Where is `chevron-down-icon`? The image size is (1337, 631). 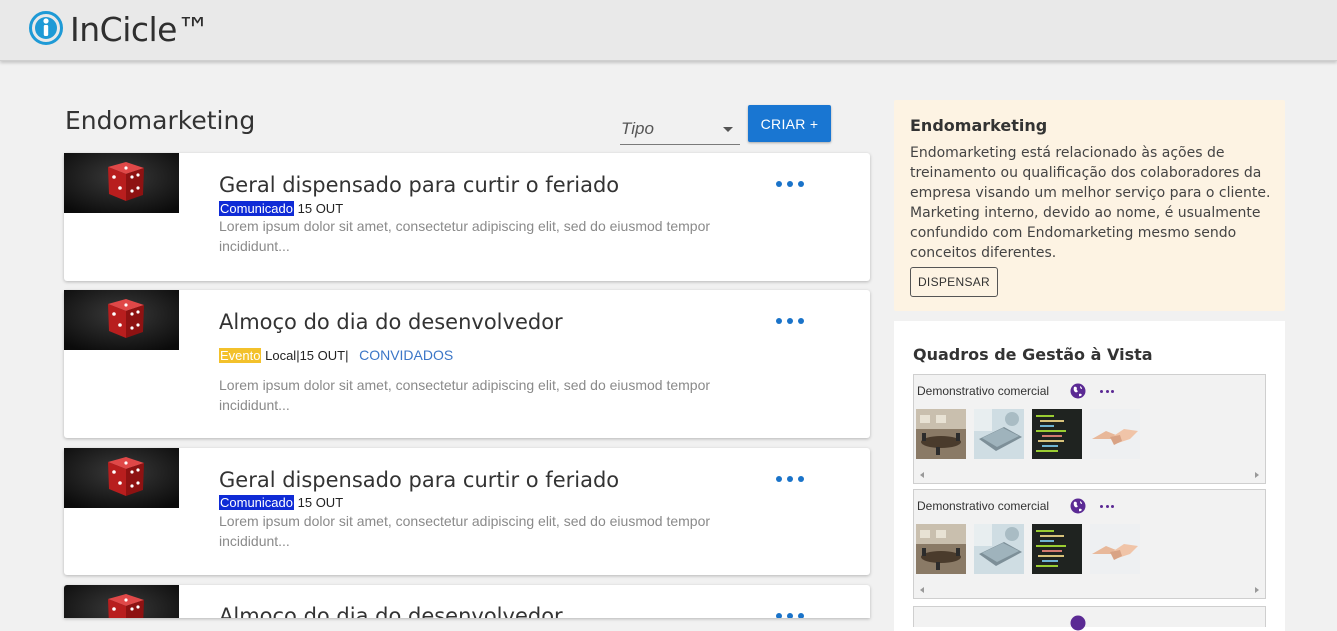 chevron-down-icon is located at coordinates (728, 129).